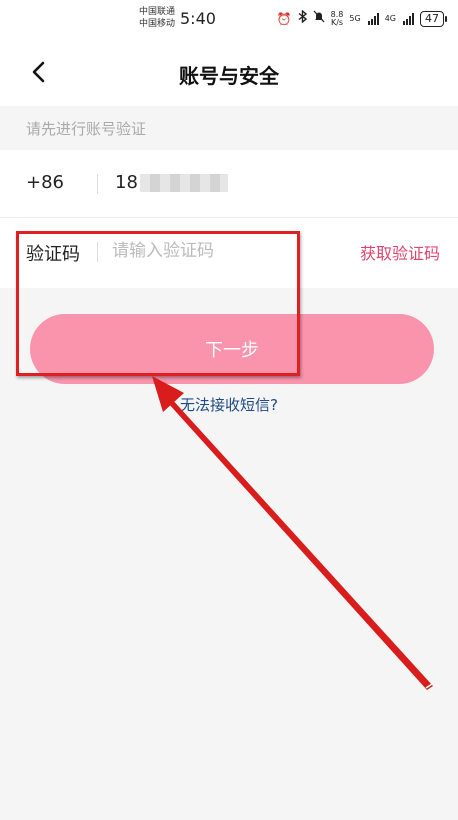 The image size is (458, 820). What do you see at coordinates (158, 303) in the screenshot?
I see `annotation-highlight-box` at bounding box center [158, 303].